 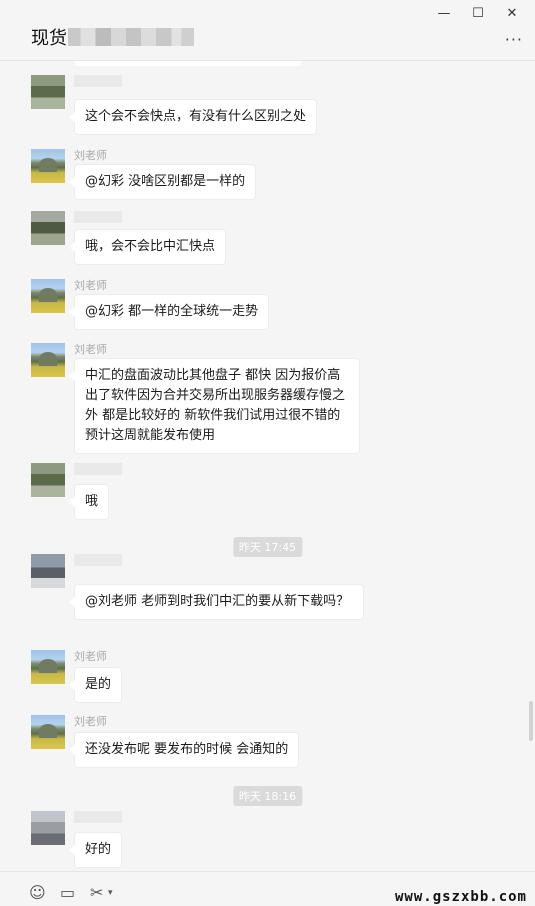 I want to click on timestamp: 昨天 18:16, so click(x=267, y=796).